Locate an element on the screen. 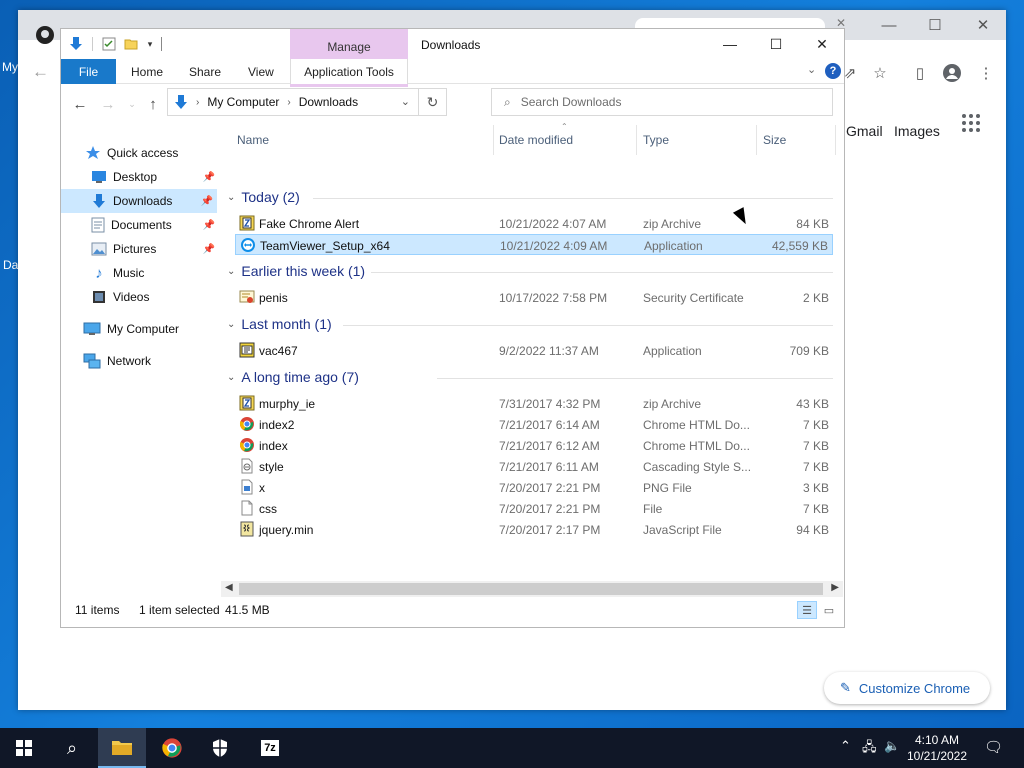  zip-icon is located at coordinates (247, 223).